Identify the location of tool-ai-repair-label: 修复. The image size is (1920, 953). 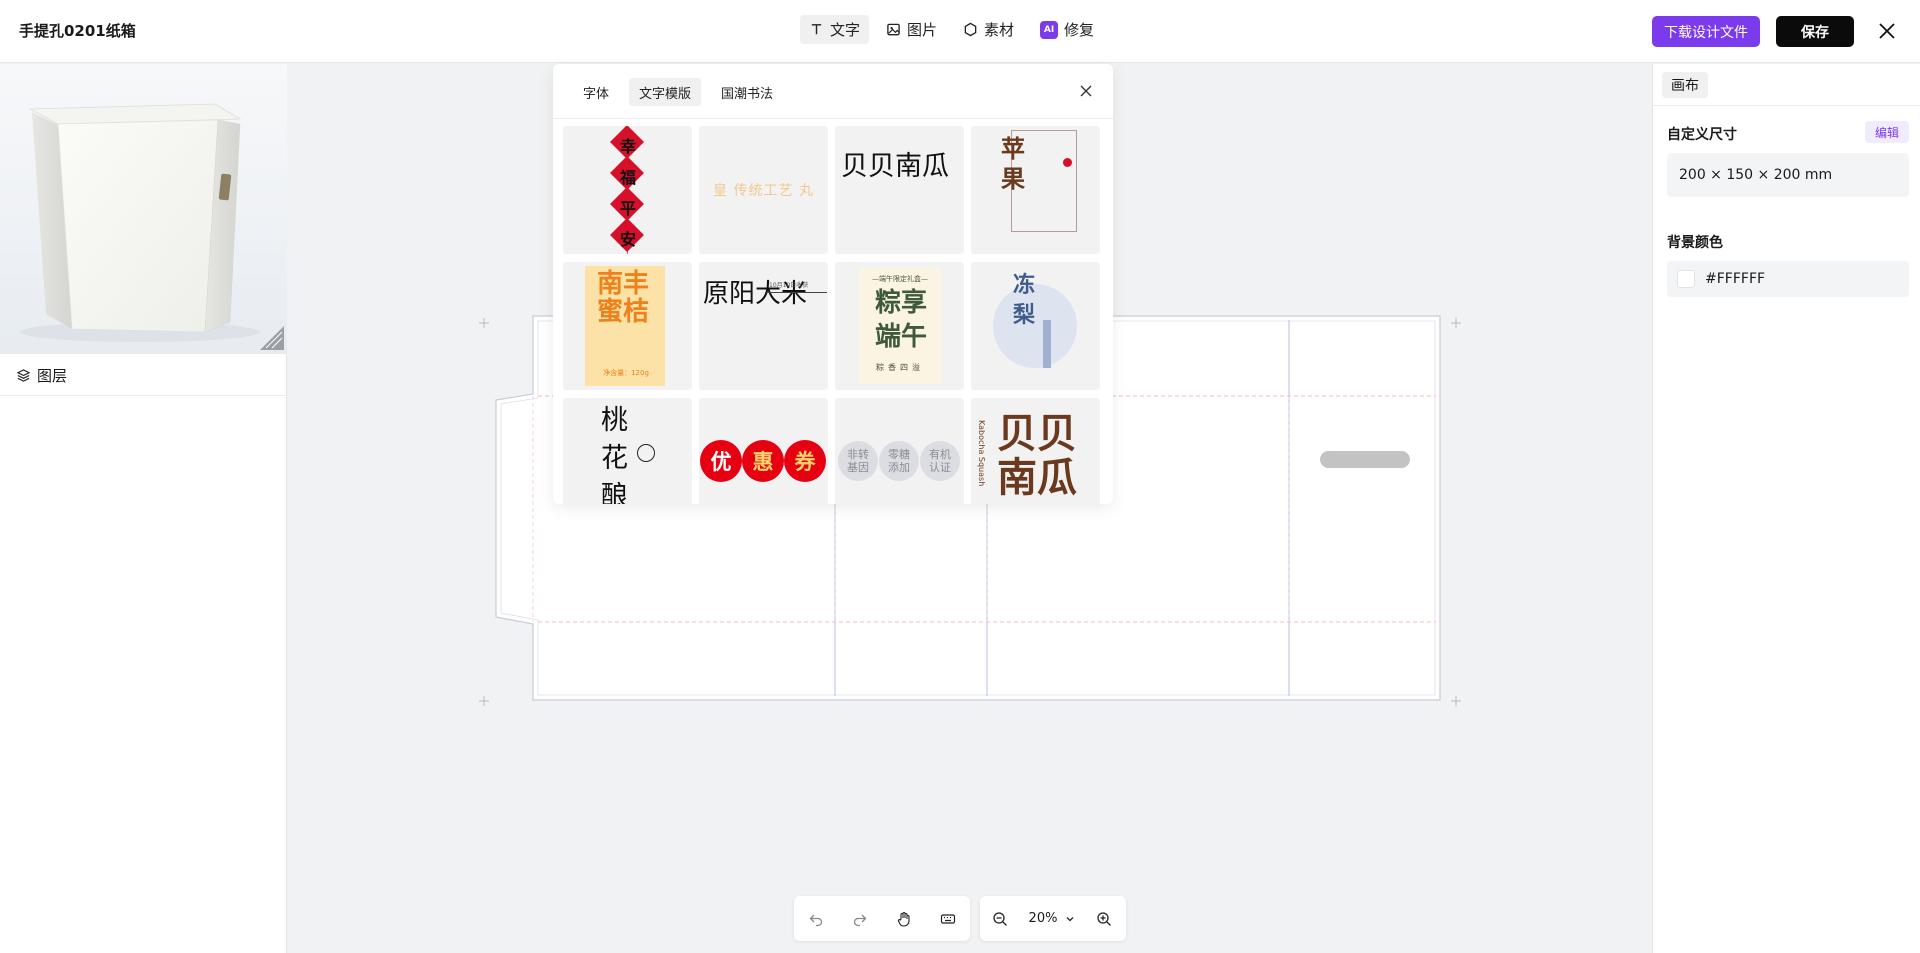
(1079, 30).